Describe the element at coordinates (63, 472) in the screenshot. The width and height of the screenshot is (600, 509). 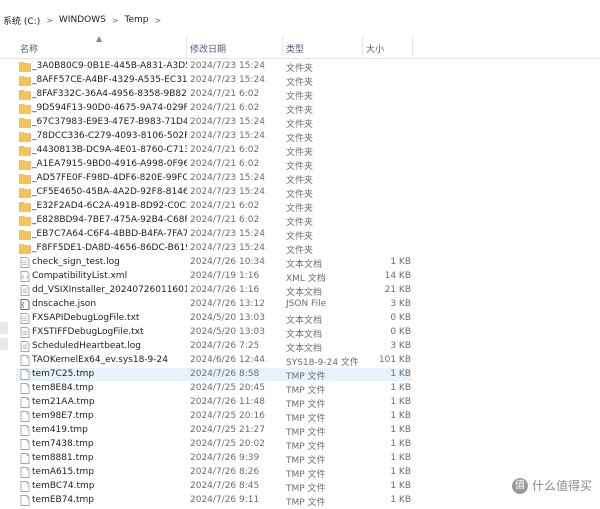
I see `file-name: temA615.tmp` at that location.